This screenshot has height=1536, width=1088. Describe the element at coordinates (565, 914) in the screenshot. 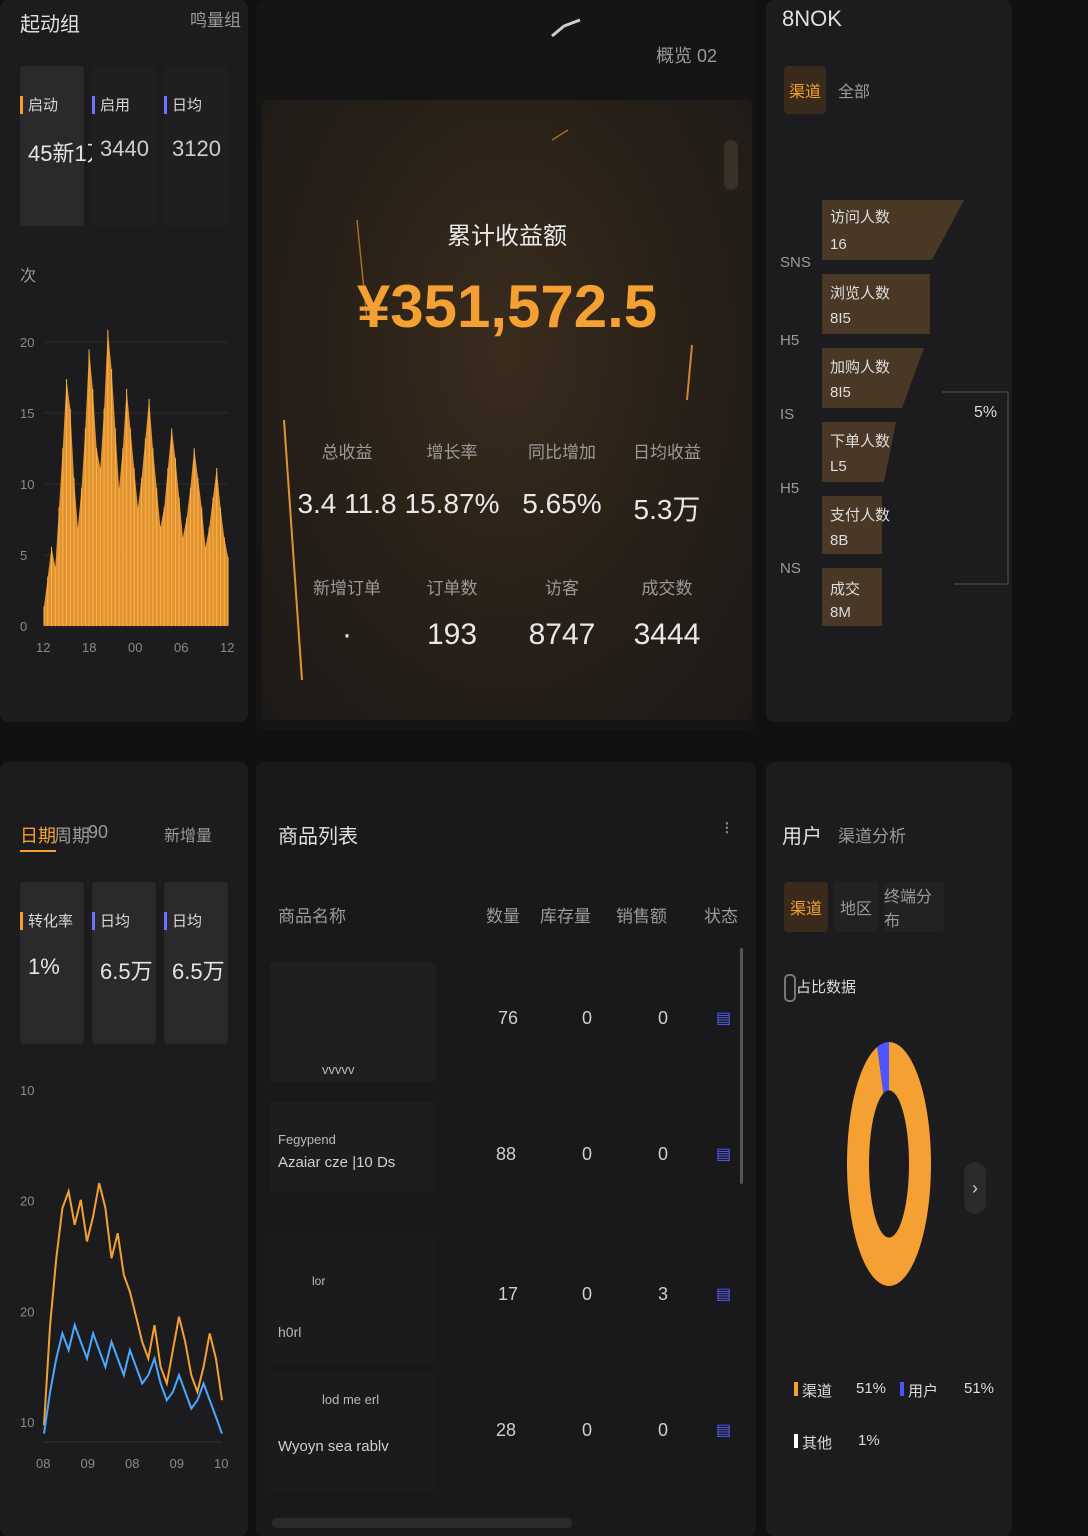

I see `column-header: 库存量` at that location.